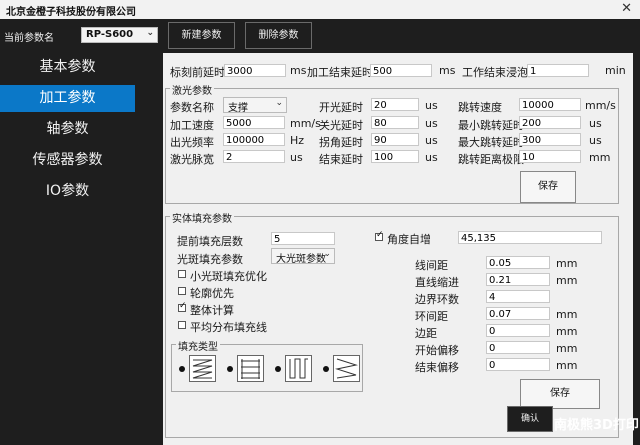 The height and width of the screenshot is (445, 640). What do you see at coordinates (341, 107) in the screenshot?
I see `on-delay-label: 开光延时` at bounding box center [341, 107].